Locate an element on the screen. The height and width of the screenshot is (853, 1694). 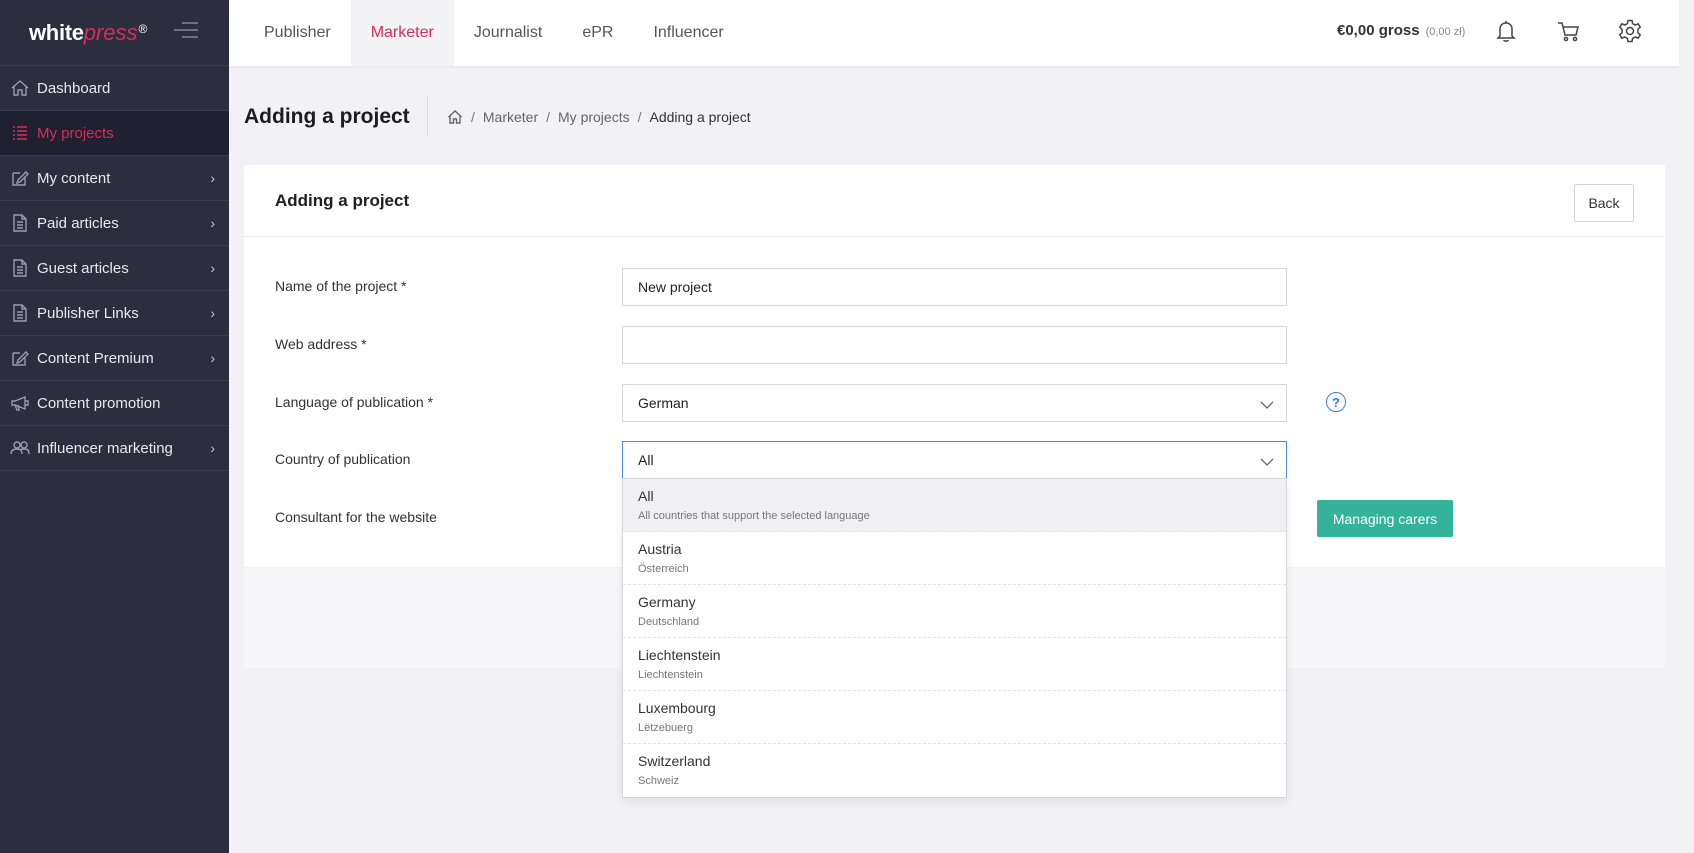
logo-white: white is located at coordinates (56, 32).